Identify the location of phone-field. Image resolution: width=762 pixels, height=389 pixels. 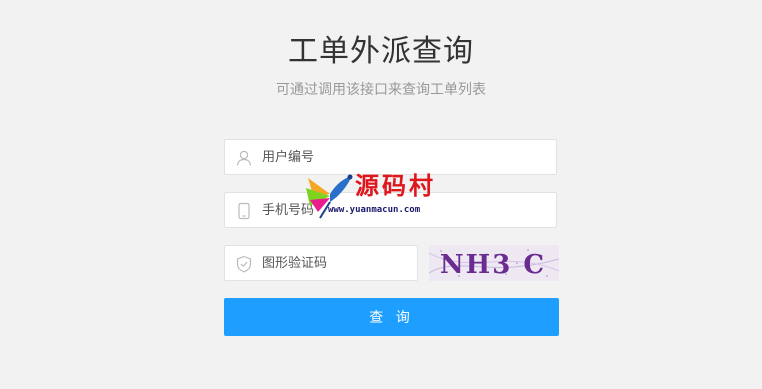
(390, 210).